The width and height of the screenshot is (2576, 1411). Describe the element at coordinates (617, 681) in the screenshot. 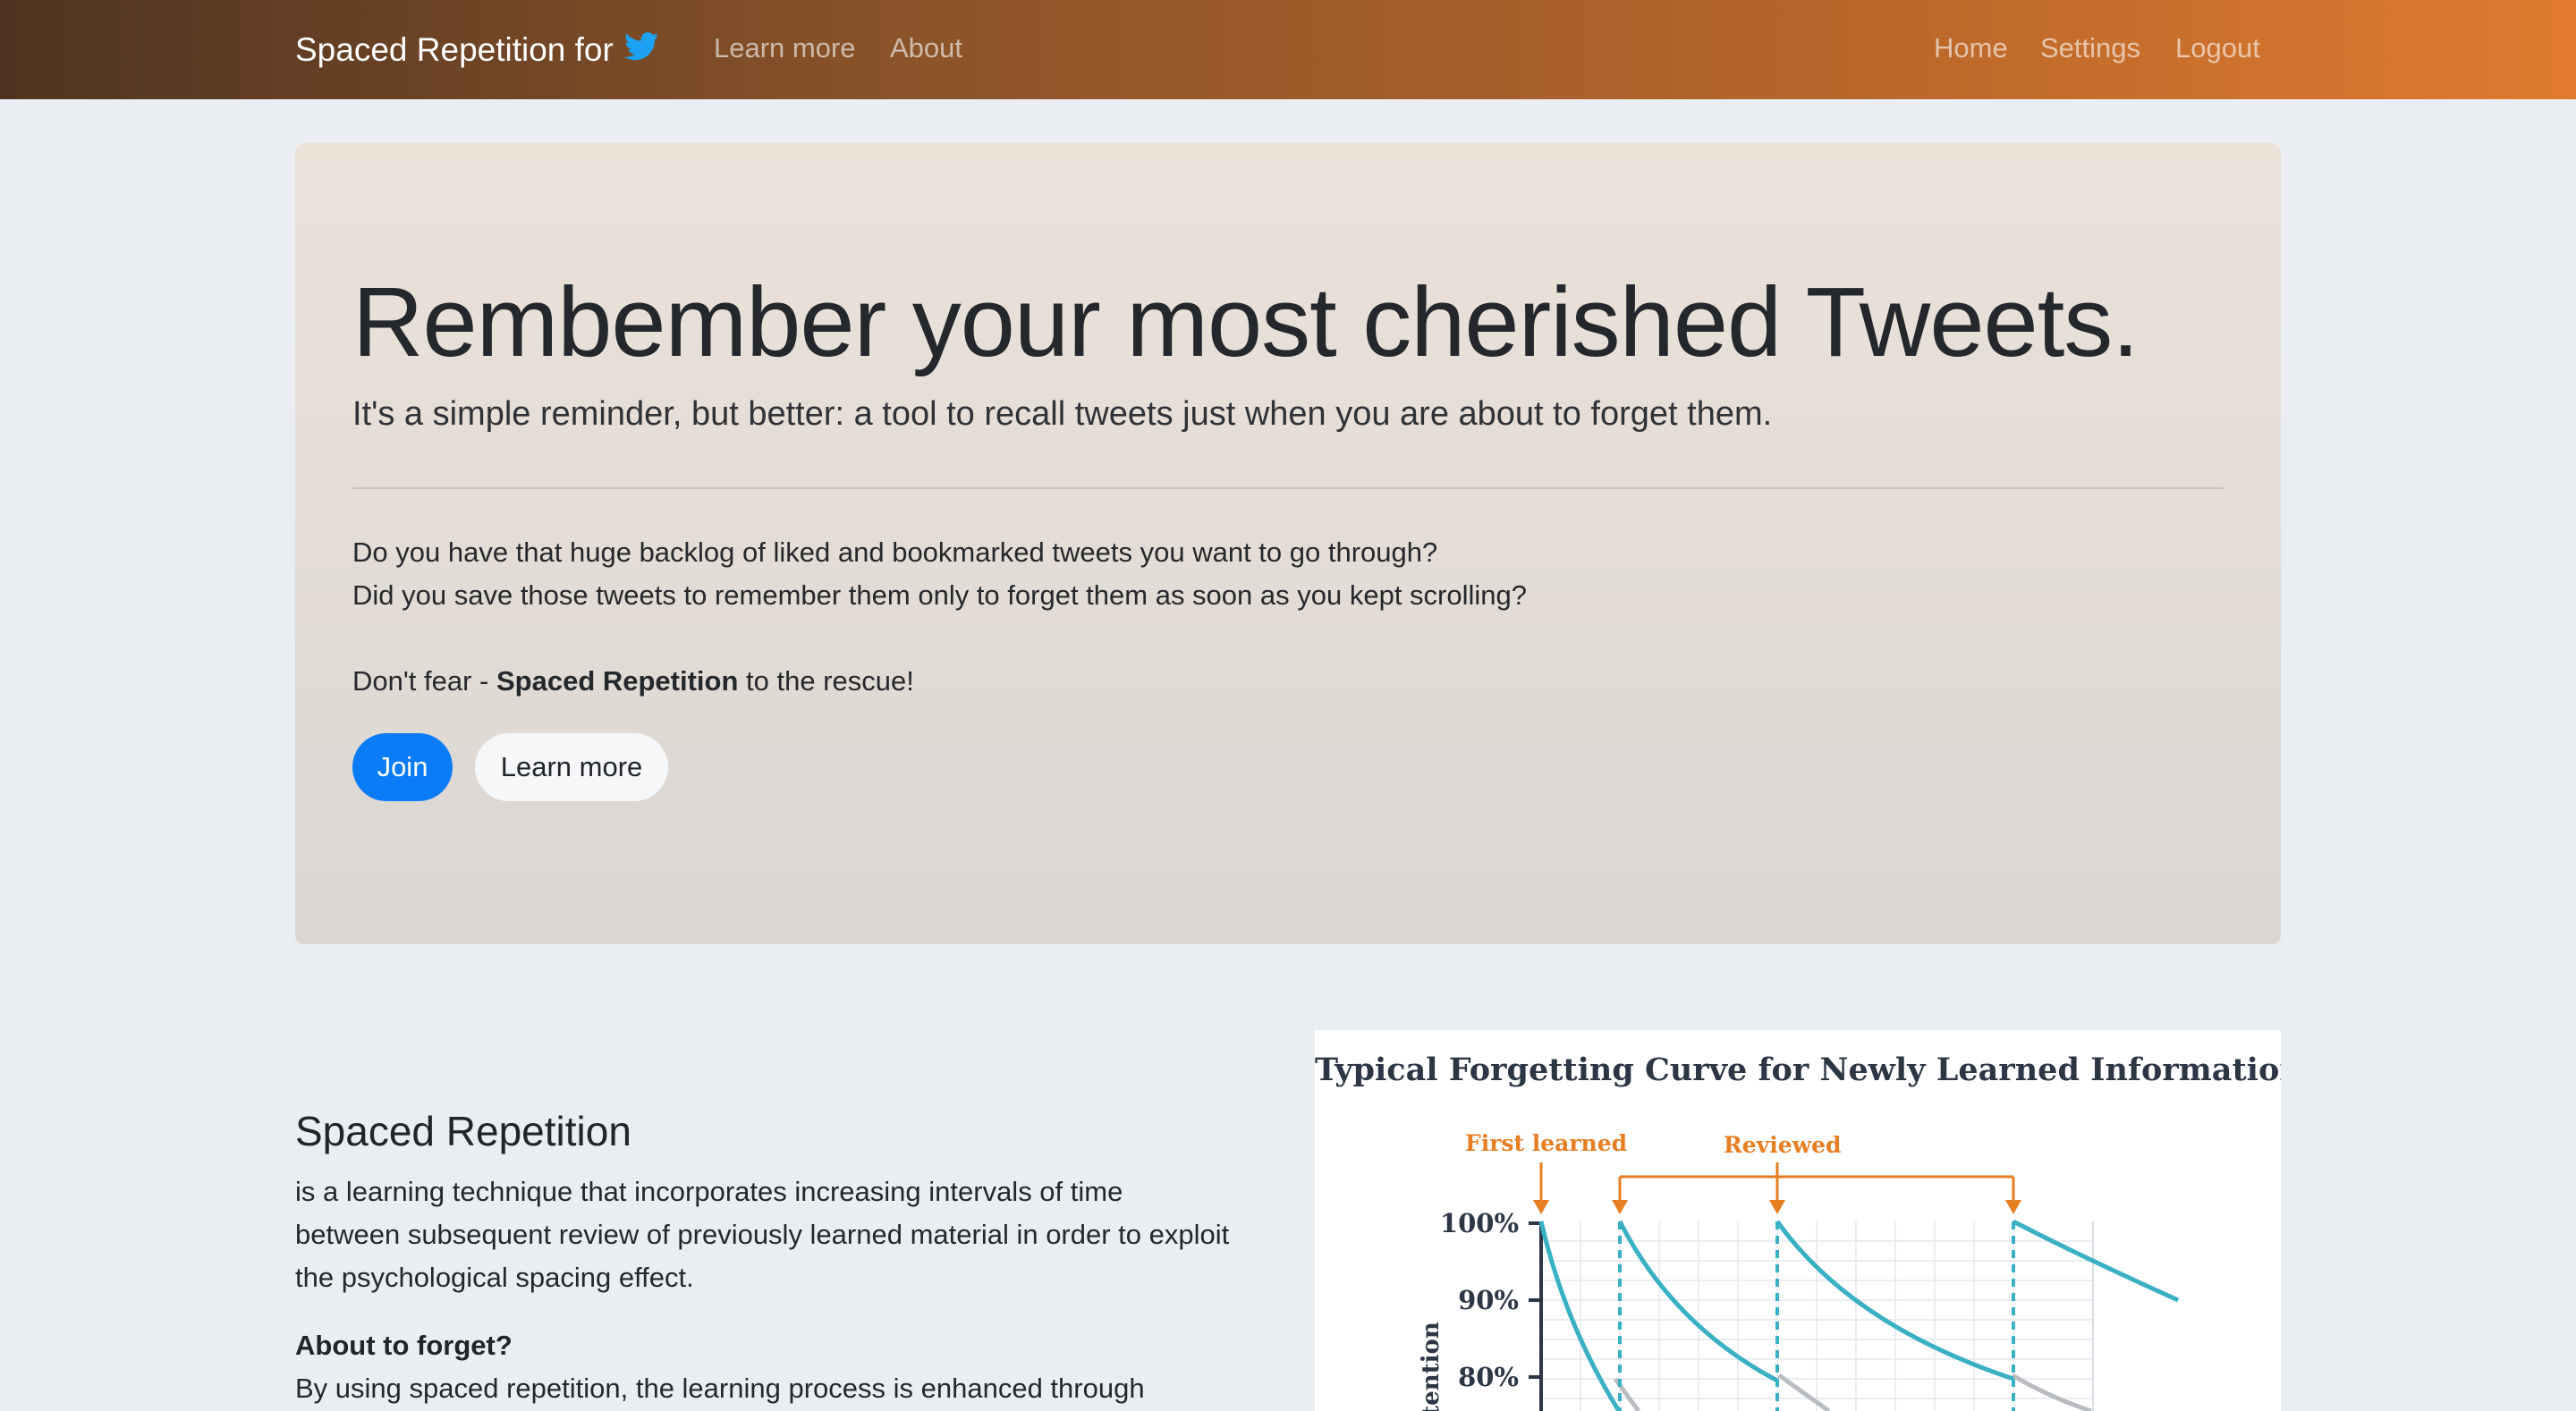

I see `rescue-bold: Spaced Repetition` at that location.